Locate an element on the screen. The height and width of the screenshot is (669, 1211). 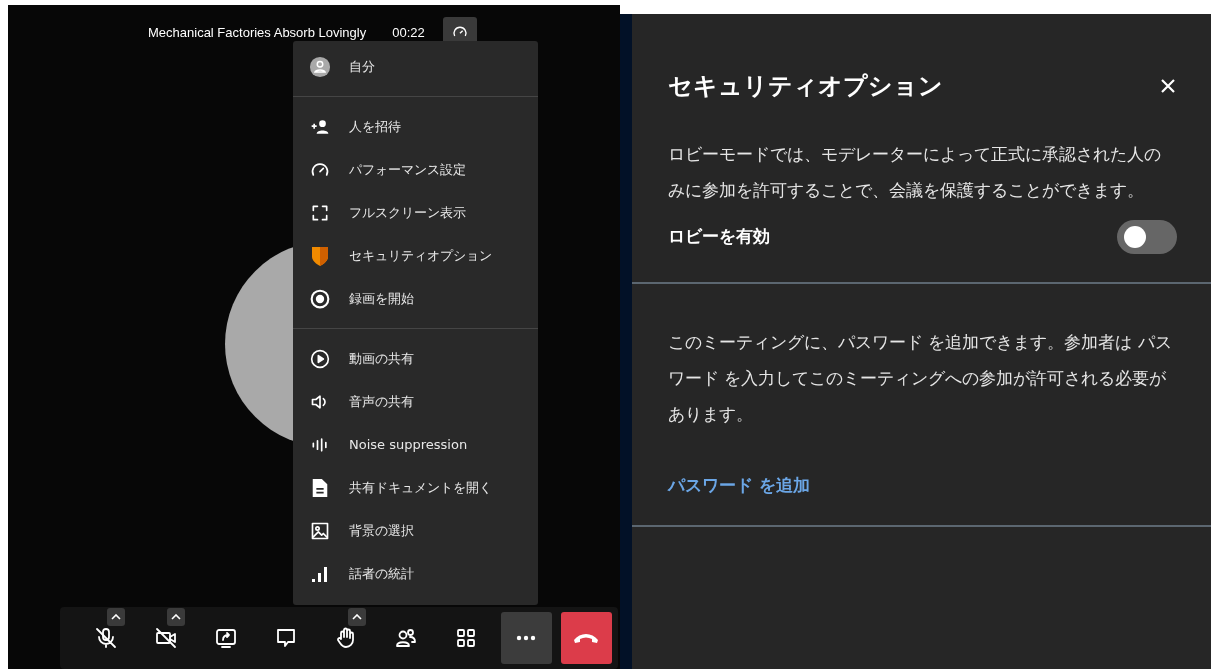
menu-item: 動画の共有 is located at coordinates (415, 358).